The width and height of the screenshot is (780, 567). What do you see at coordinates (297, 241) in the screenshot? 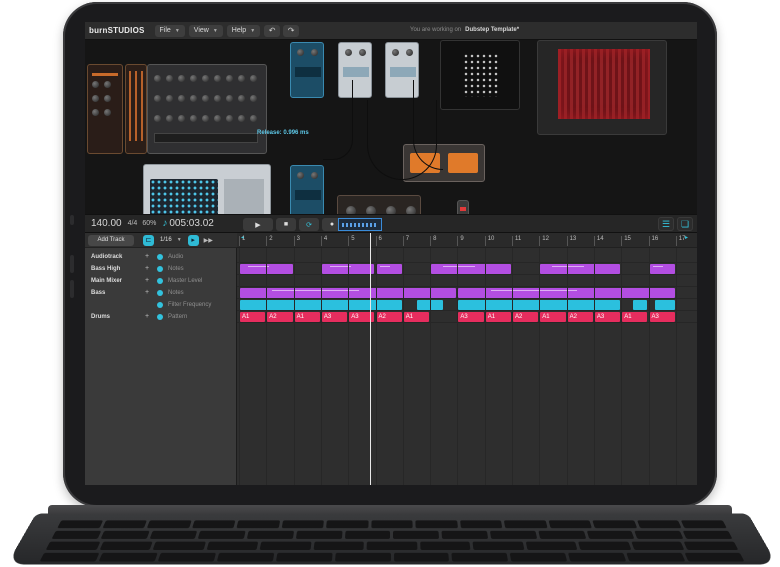
I see `bar-number: 3` at bounding box center [297, 241].